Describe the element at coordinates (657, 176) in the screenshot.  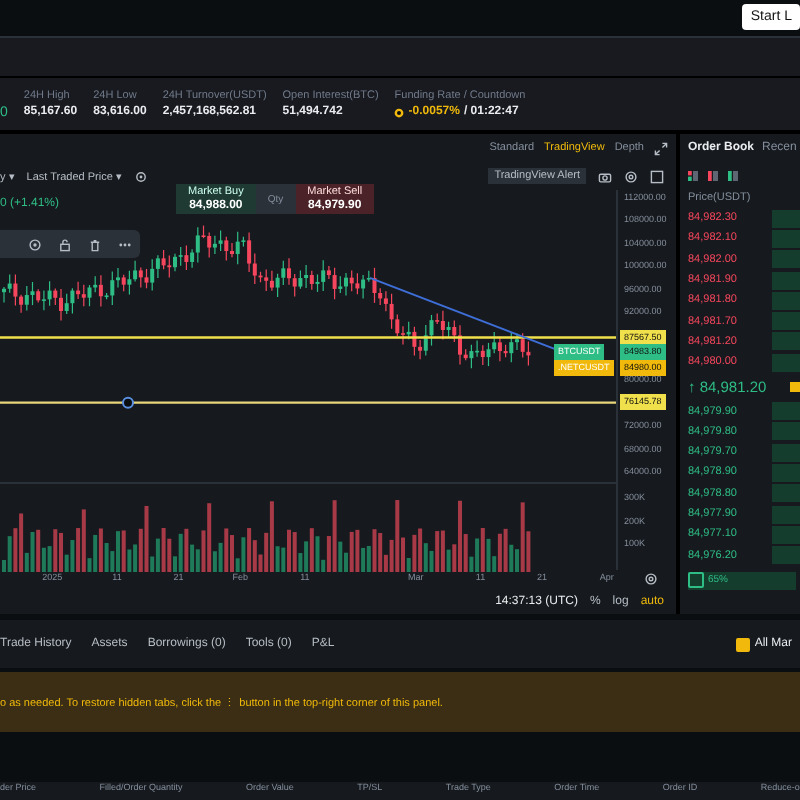
I see `fullscreen-icon` at that location.